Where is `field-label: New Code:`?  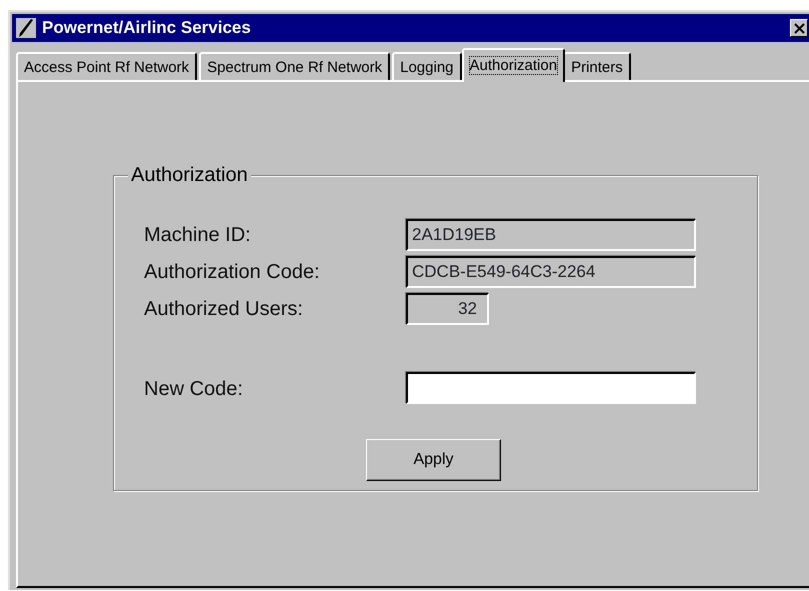
field-label: New Code: is located at coordinates (194, 389).